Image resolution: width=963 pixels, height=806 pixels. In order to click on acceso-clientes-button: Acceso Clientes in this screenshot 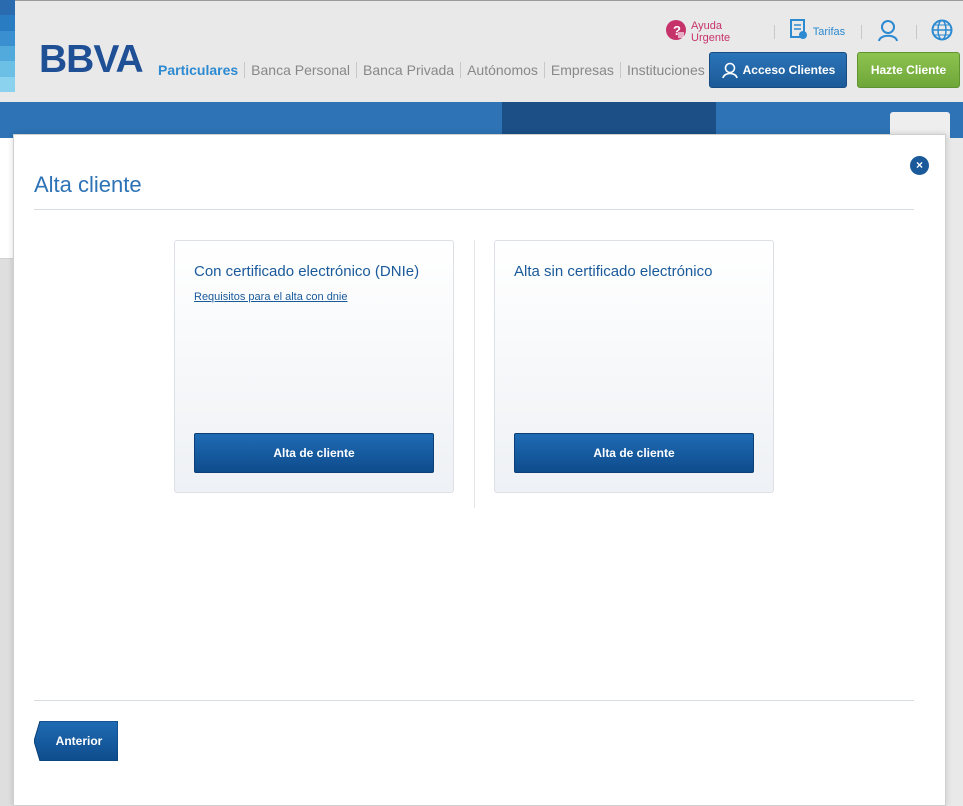, I will do `click(778, 70)`.